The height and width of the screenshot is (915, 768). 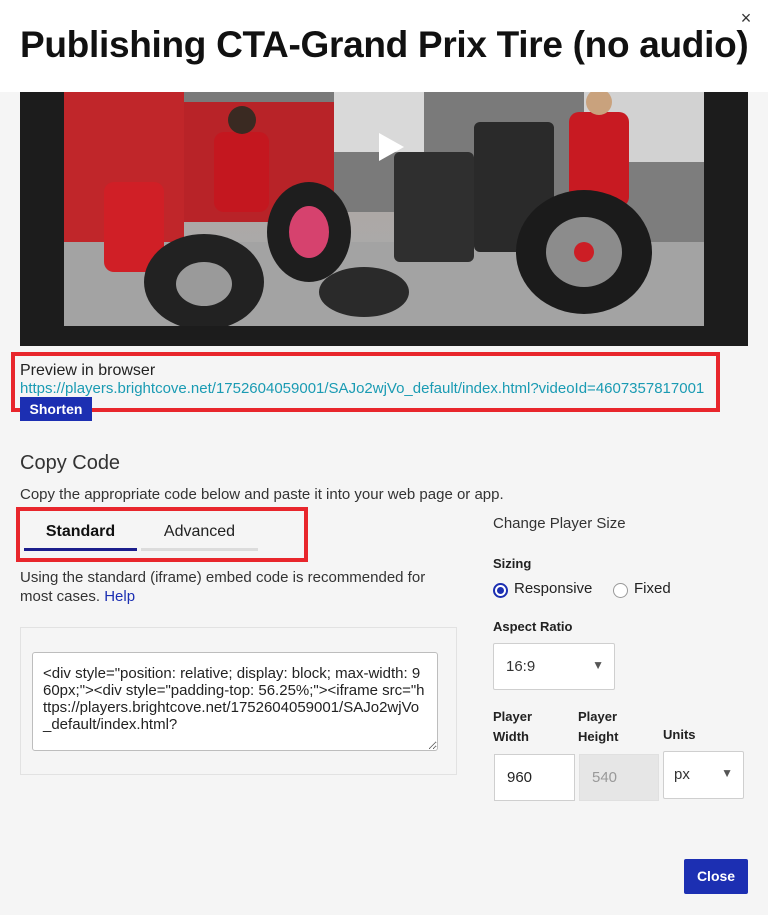 What do you see at coordinates (746, 18) in the screenshot?
I see `close-icon: ×` at bounding box center [746, 18].